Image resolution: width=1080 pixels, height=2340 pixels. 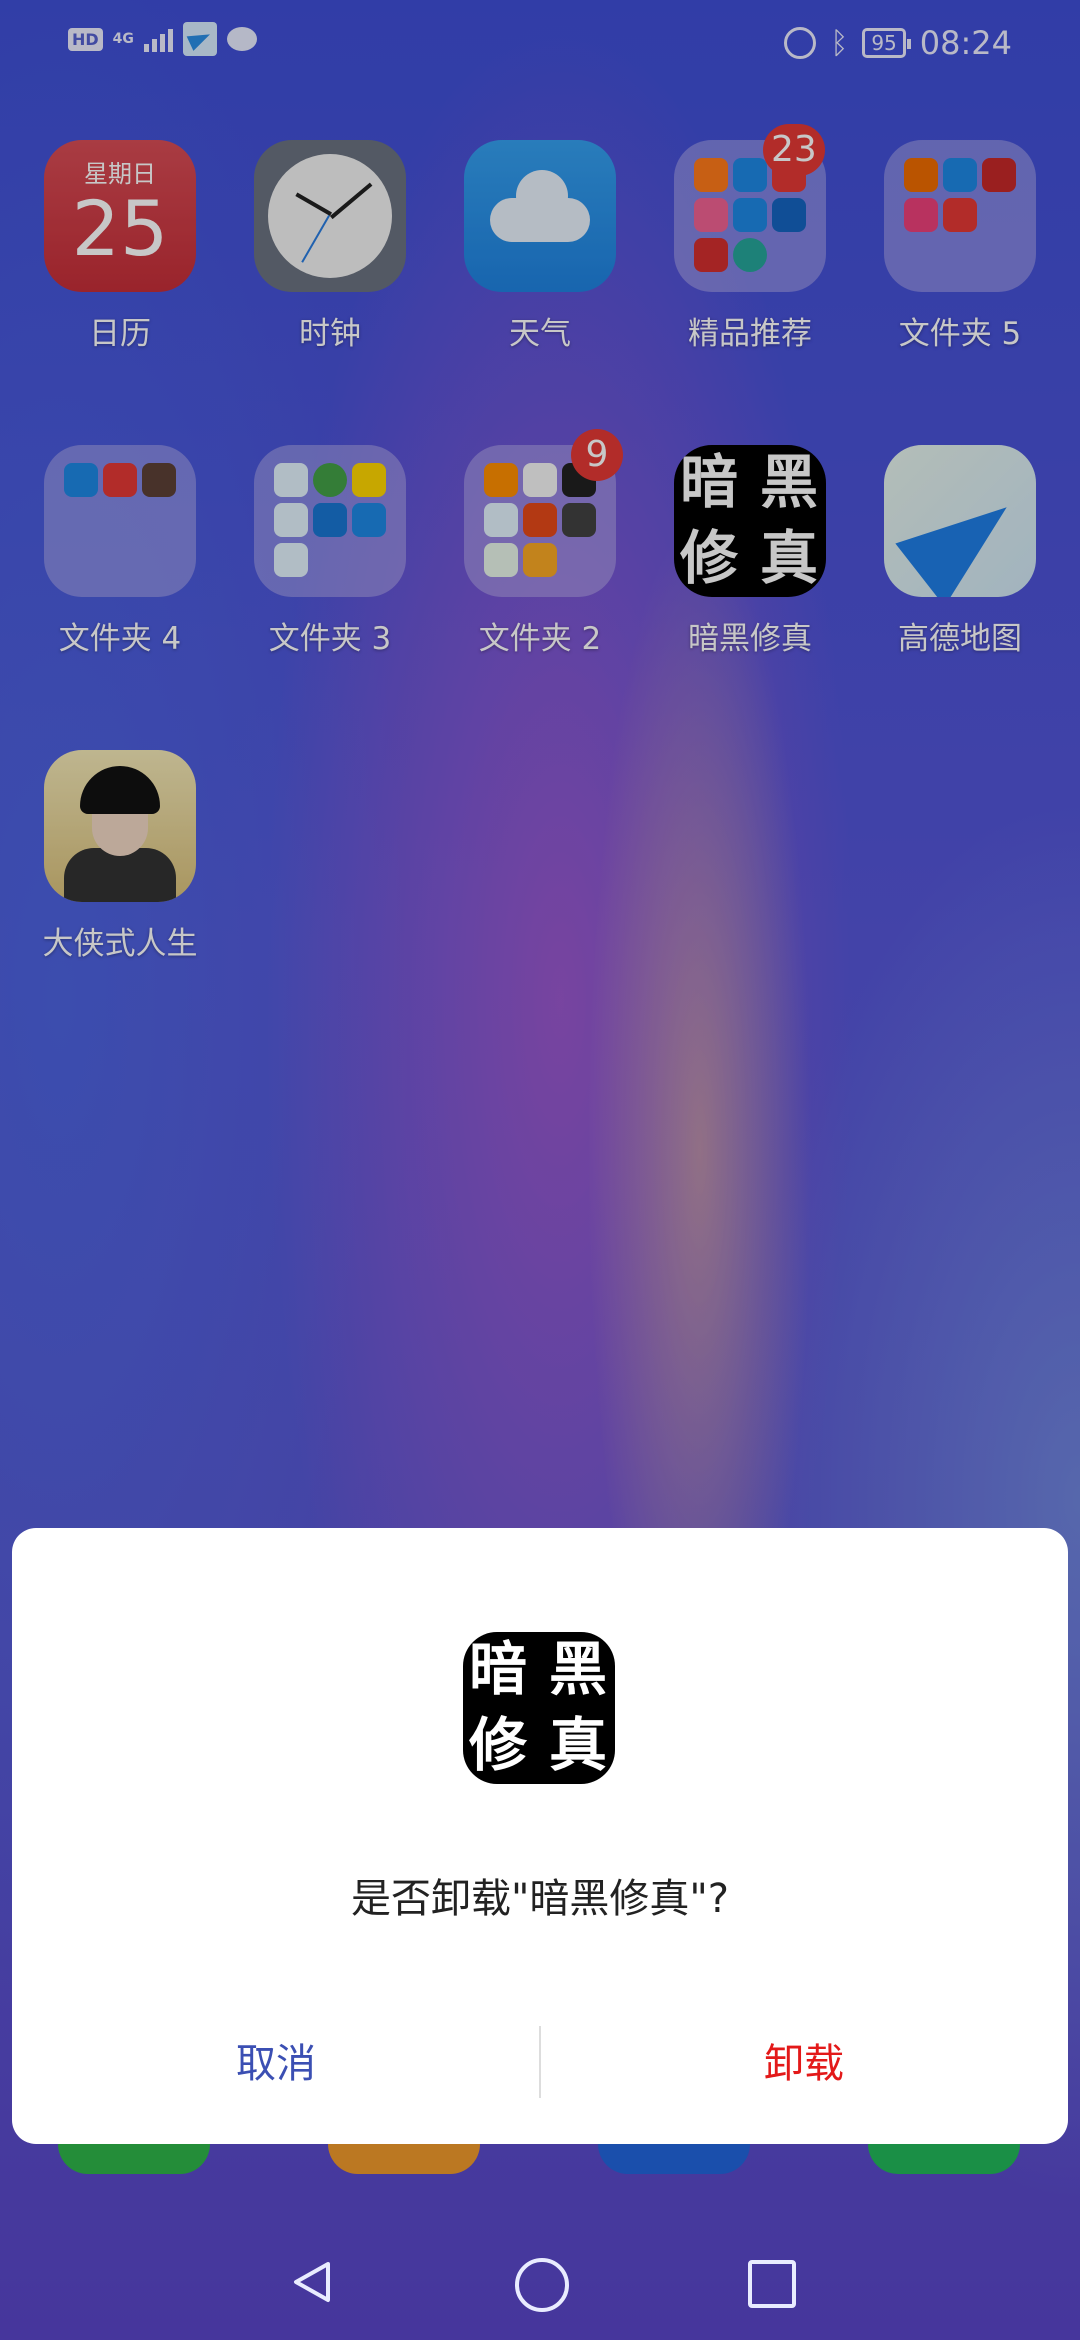 I want to click on dialog-question: 是否卸载"暗黑修真"?, so click(x=540, y=1899).